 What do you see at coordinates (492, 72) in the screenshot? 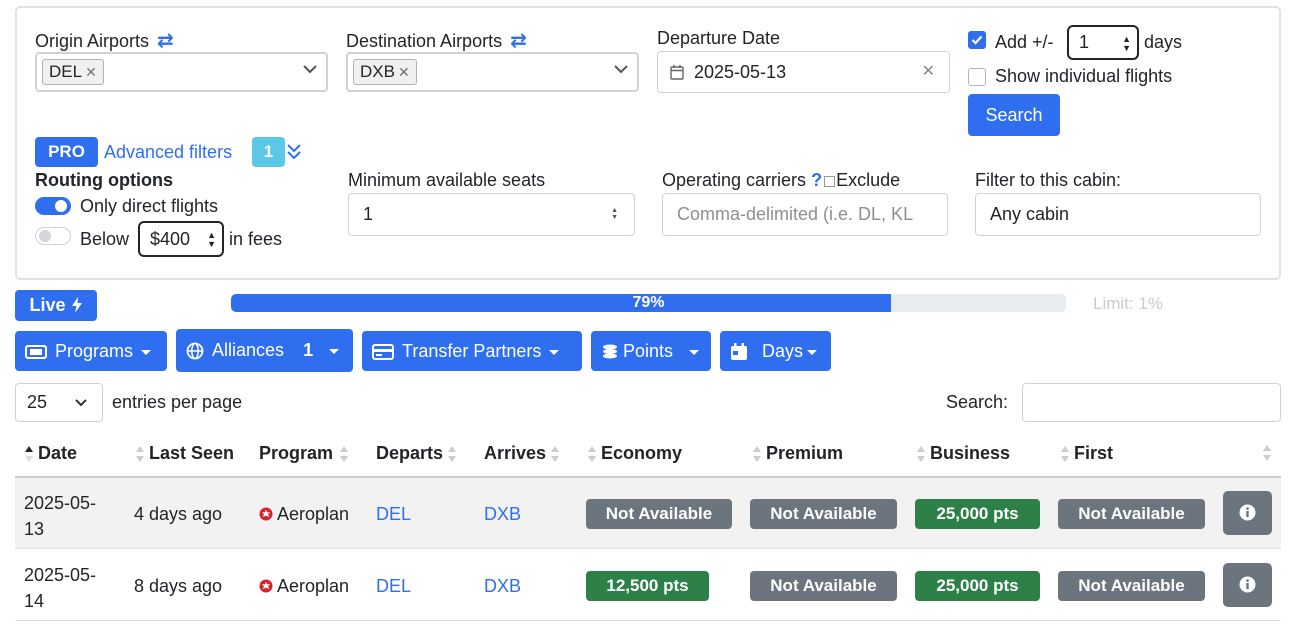
I see `destination-airport-select: DXB ✕` at bounding box center [492, 72].